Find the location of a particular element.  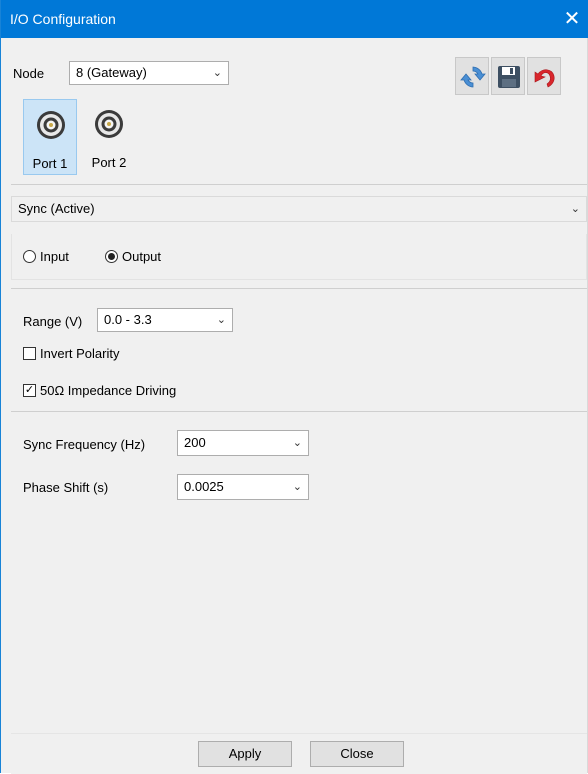

refresh-icon is located at coordinates (473, 77).